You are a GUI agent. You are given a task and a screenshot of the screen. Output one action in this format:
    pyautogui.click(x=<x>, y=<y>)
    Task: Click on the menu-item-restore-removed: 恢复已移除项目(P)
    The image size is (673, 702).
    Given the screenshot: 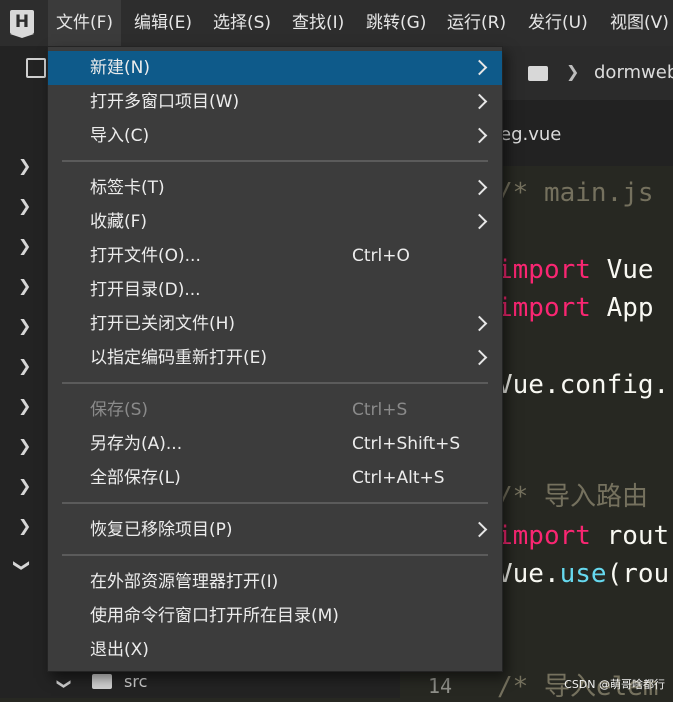 What is the action you would take?
    pyautogui.click(x=275, y=530)
    